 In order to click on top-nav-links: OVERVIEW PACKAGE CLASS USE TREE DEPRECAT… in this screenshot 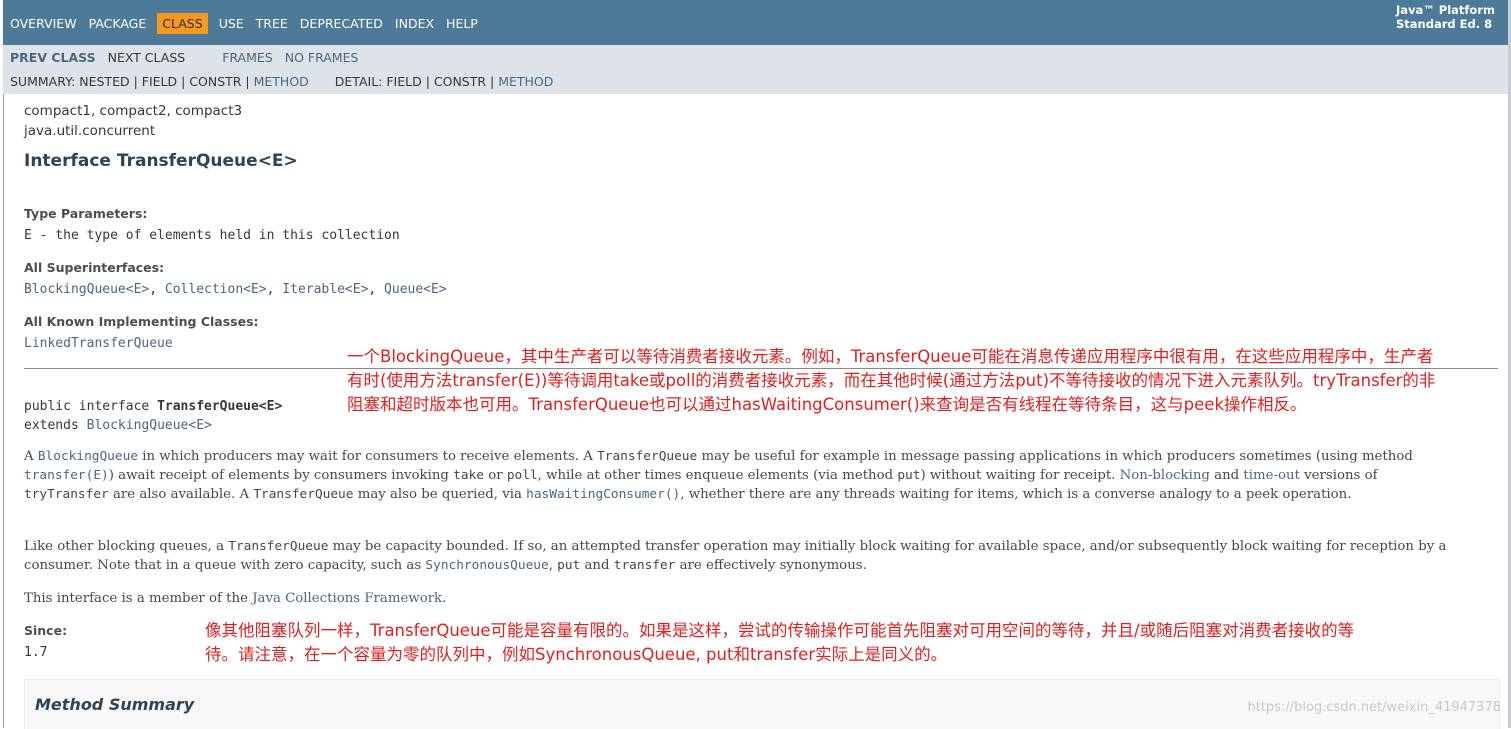, I will do `click(250, 23)`.